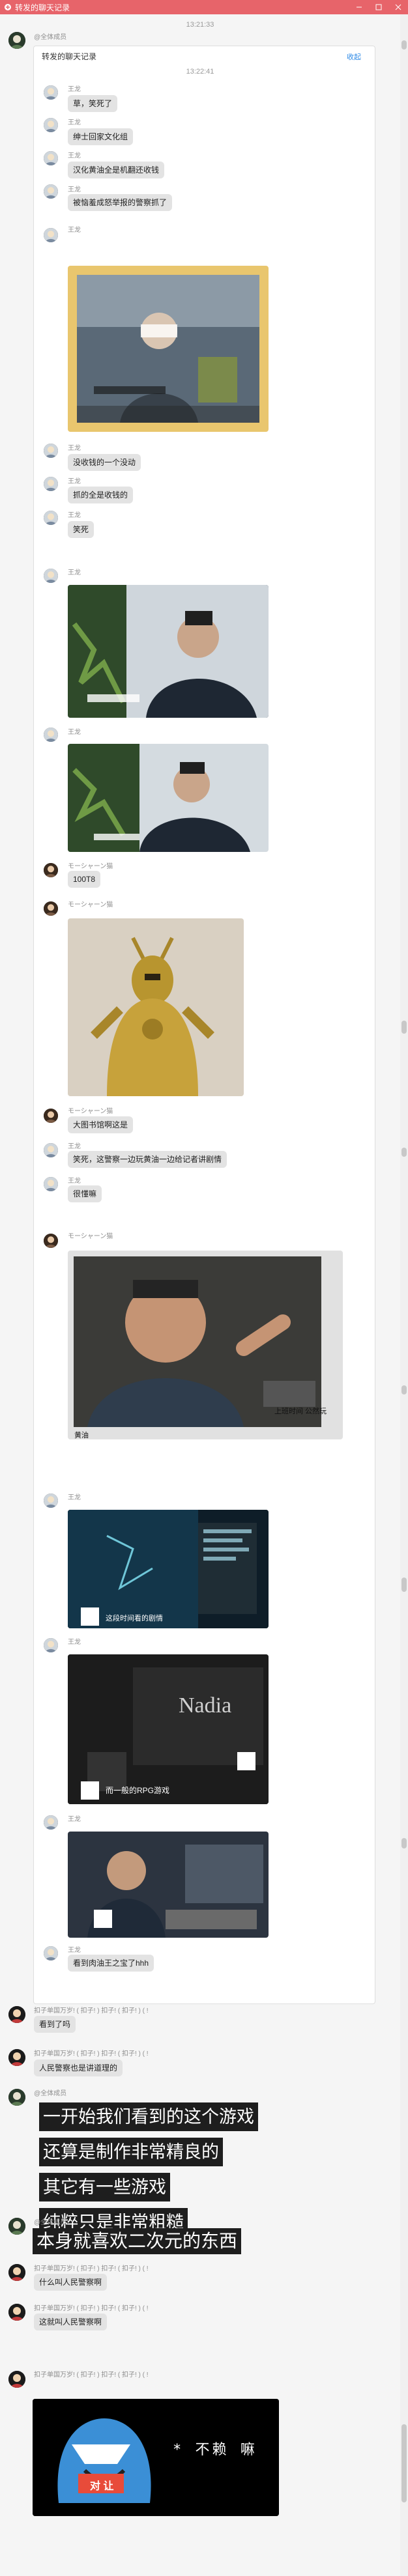  I want to click on photo-golden-knight, so click(156, 1007).